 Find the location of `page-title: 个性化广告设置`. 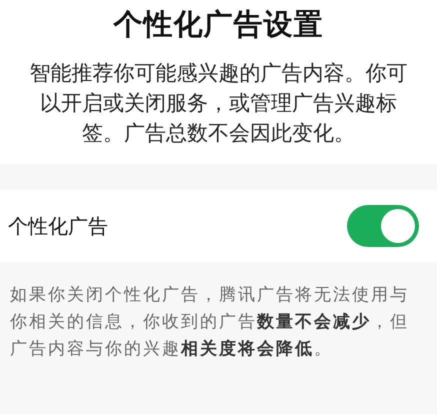

page-title: 个性化广告设置 is located at coordinates (219, 24).